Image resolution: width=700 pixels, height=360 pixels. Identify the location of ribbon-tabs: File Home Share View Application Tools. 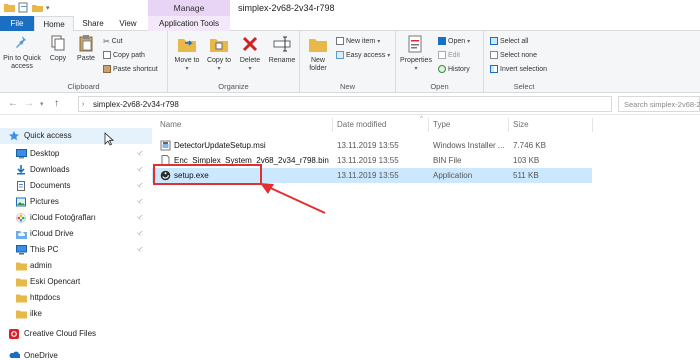
(350, 24).